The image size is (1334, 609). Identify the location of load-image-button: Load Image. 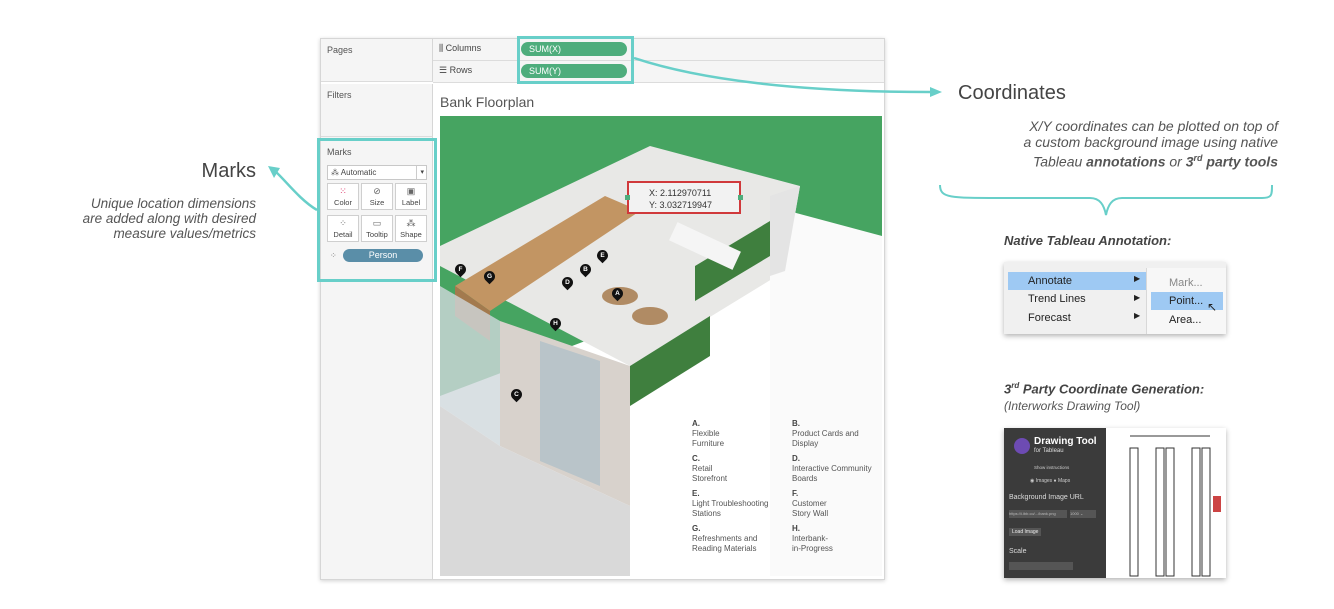
(1025, 532).